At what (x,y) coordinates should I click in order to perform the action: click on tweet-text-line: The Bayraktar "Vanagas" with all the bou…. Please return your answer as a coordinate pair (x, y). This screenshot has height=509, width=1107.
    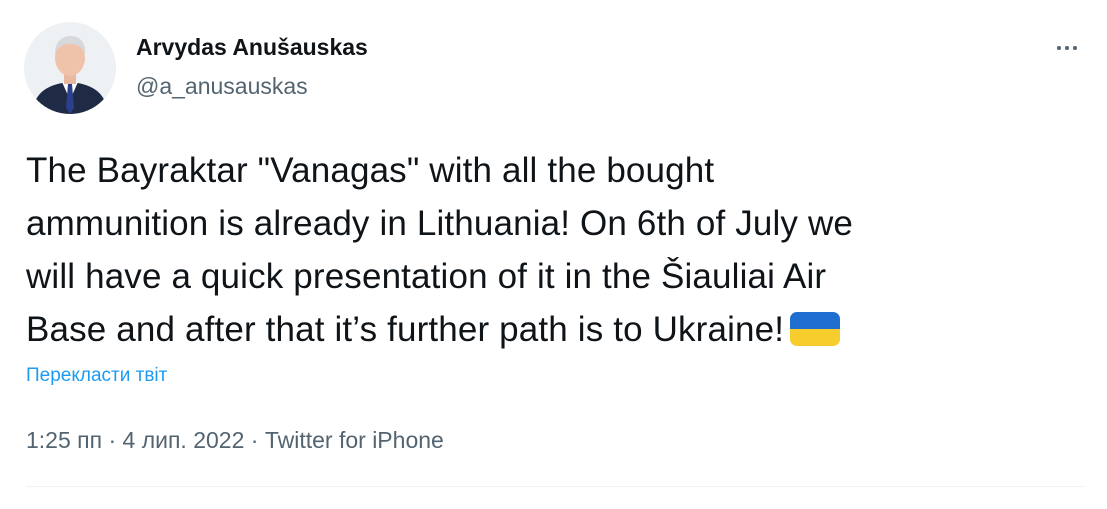
    Looking at the image, I should click on (370, 170).